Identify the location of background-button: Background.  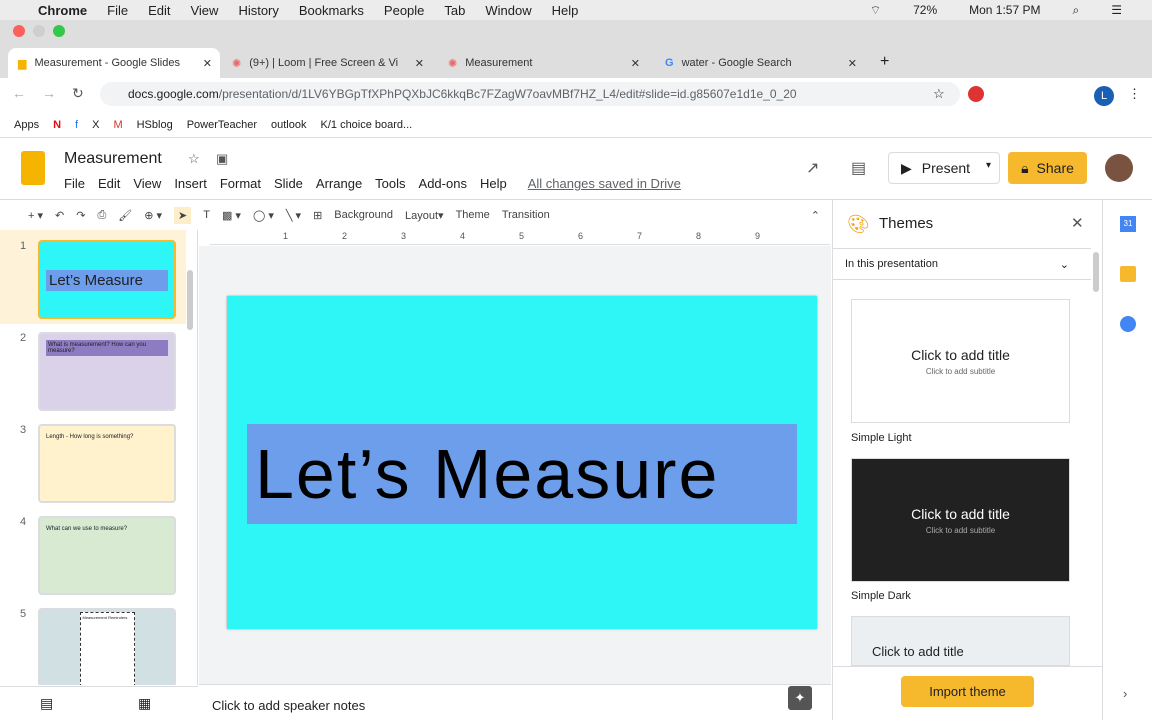
(363, 215).